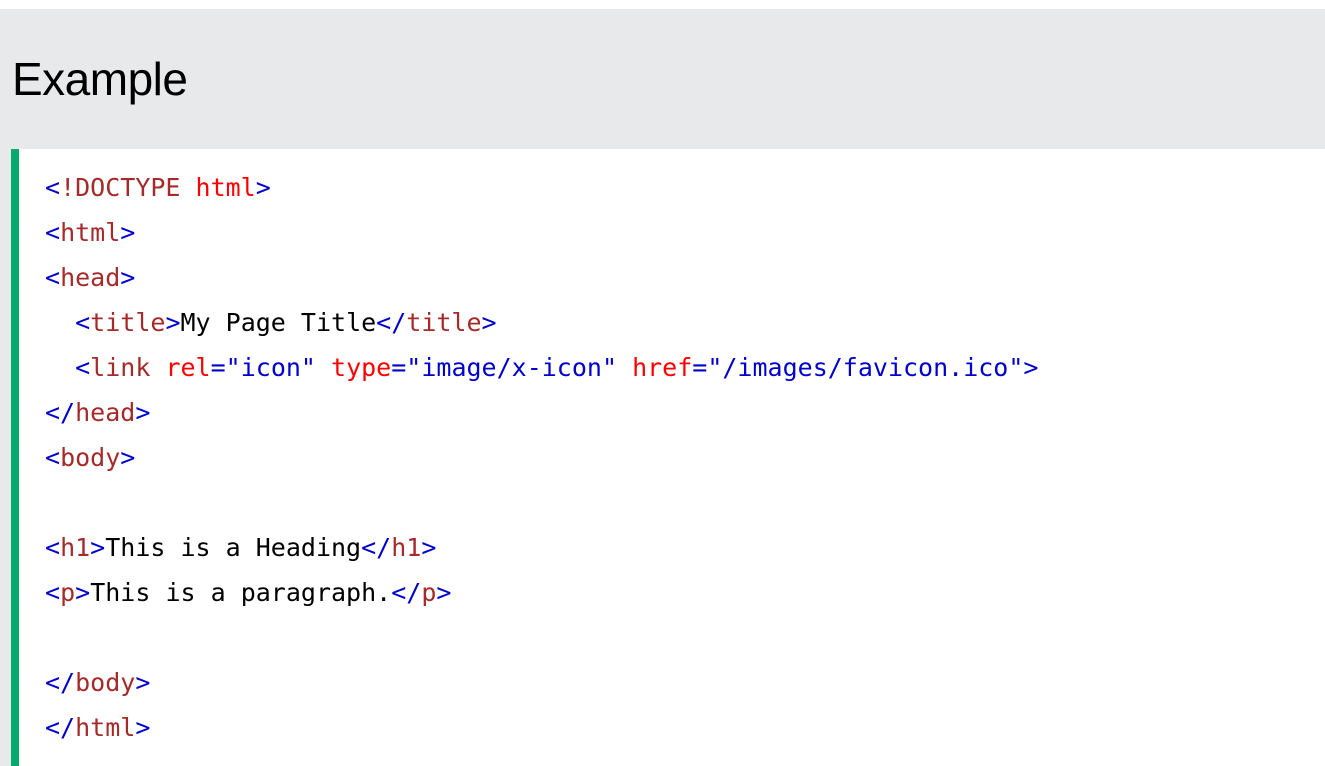 The image size is (1325, 766). What do you see at coordinates (685, 412) in the screenshot?
I see `code-line: </head>` at bounding box center [685, 412].